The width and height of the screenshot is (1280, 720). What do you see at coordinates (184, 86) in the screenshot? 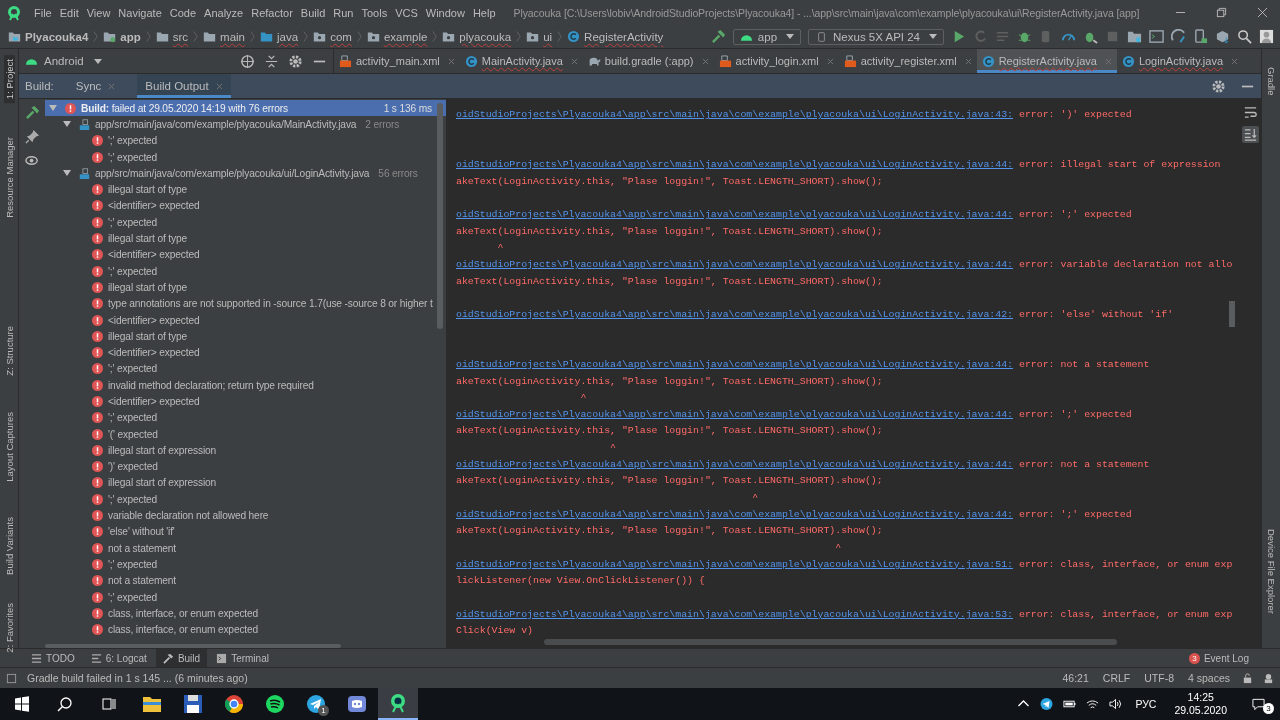
I see `panel-tab: Build Output` at bounding box center [184, 86].